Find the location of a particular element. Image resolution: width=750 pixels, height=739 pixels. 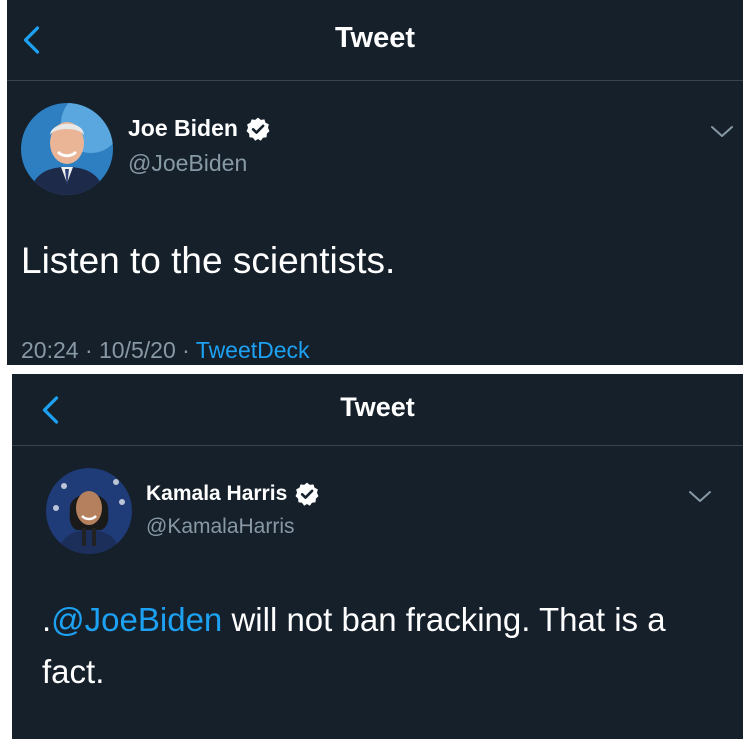

author-name-row: Joe Biden is located at coordinates (199, 128).